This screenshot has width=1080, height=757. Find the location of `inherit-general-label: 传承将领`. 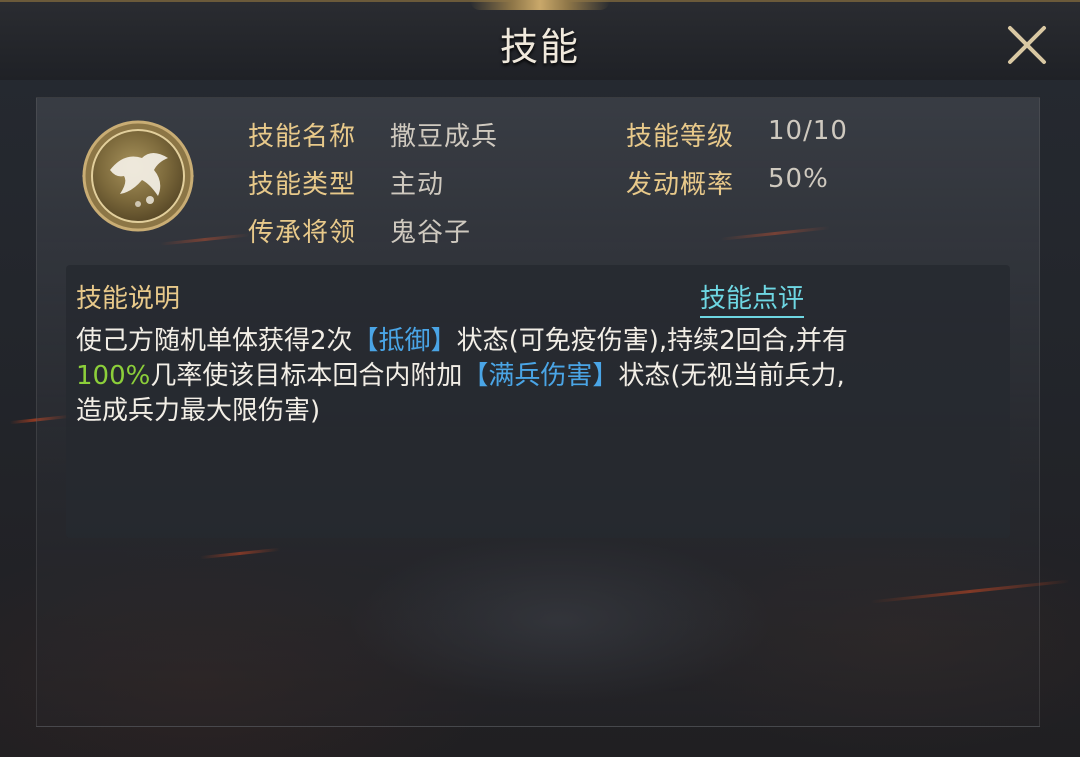

inherit-general-label: 传承将领 is located at coordinates (302, 233).